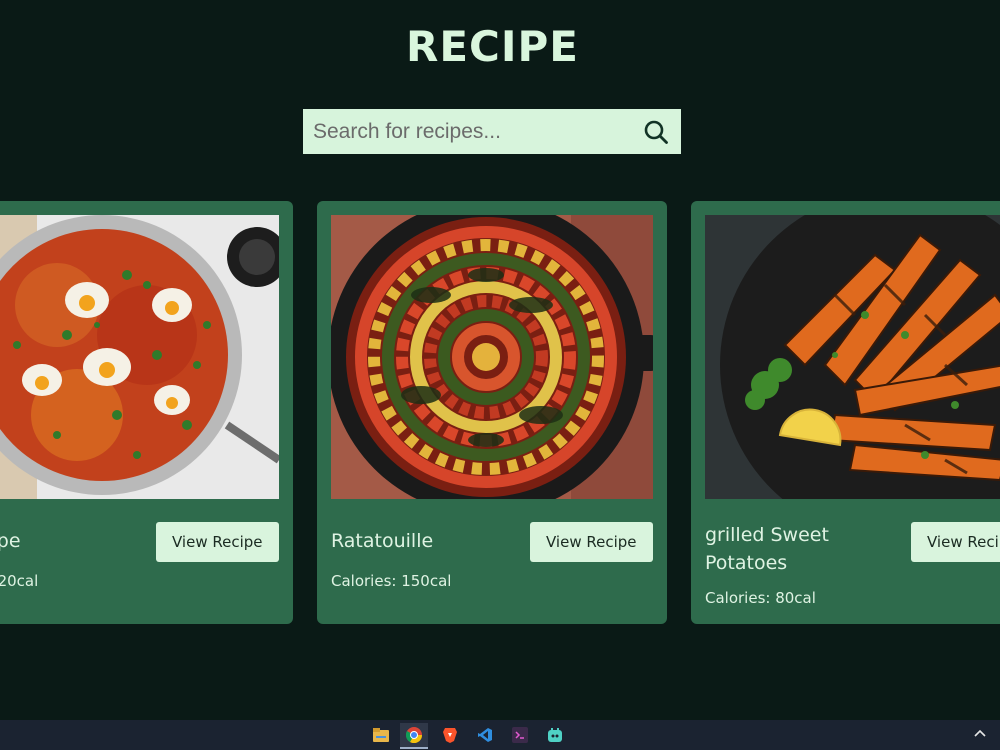  What do you see at coordinates (450, 735) in the screenshot?
I see `brave-icon` at bounding box center [450, 735].